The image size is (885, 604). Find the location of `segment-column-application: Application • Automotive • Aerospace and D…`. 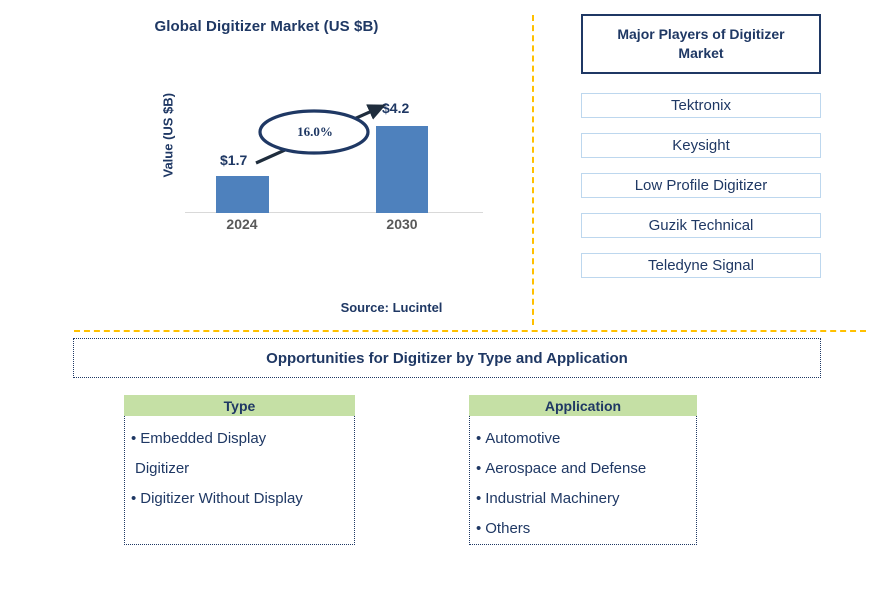

segment-column-application: Application • Automotive • Aerospace and D… is located at coordinates (583, 470).